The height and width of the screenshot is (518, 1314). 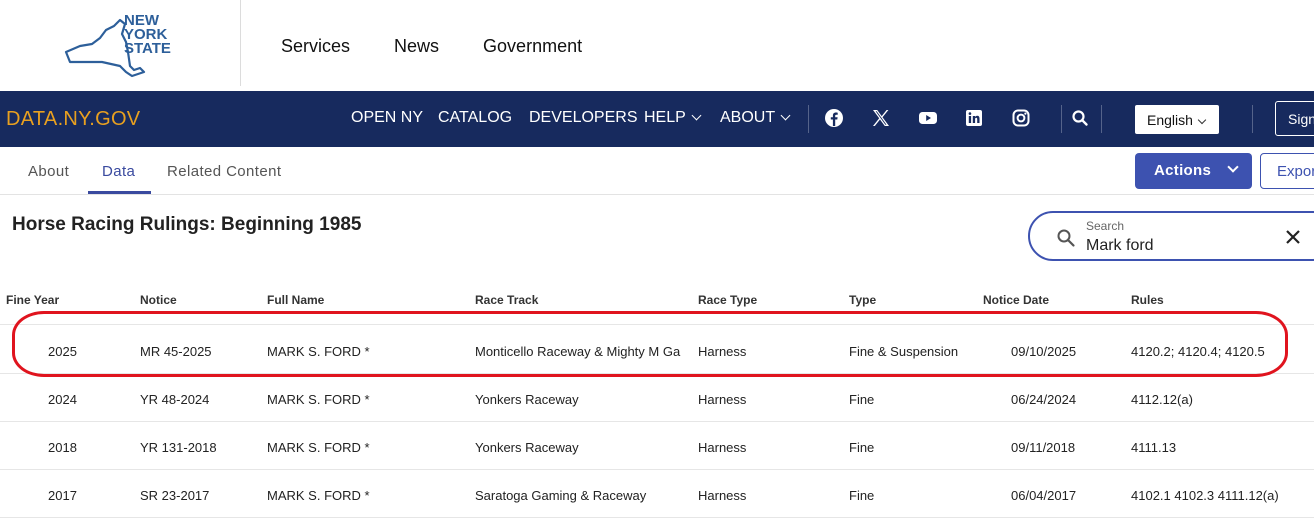 I want to click on nav-help-dropdown: HELP, so click(x=673, y=118).